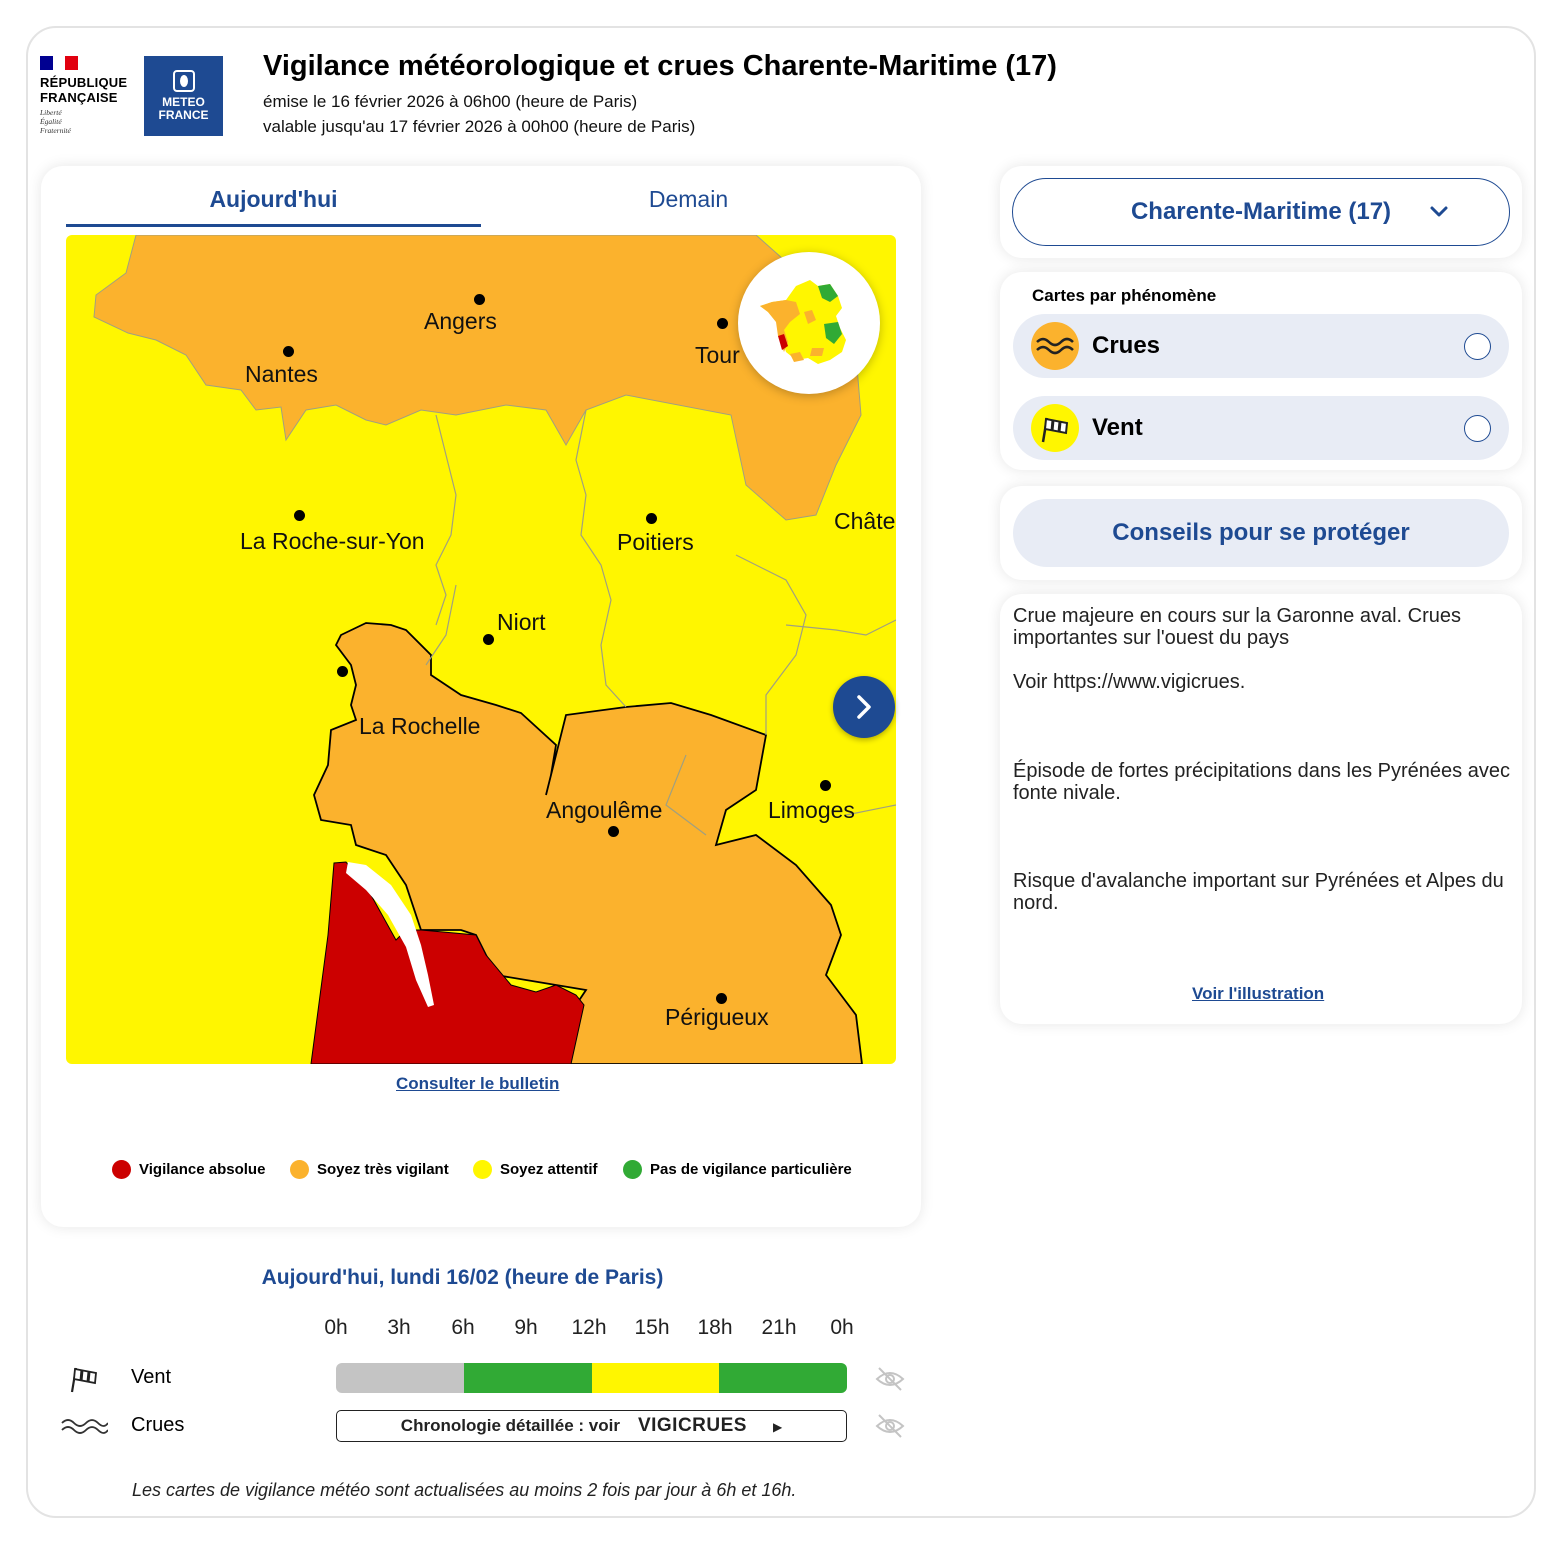 This screenshot has height=1545, width=1560. What do you see at coordinates (692, 1425) in the screenshot?
I see `vigicrues-logo: VIGICRUES` at bounding box center [692, 1425].